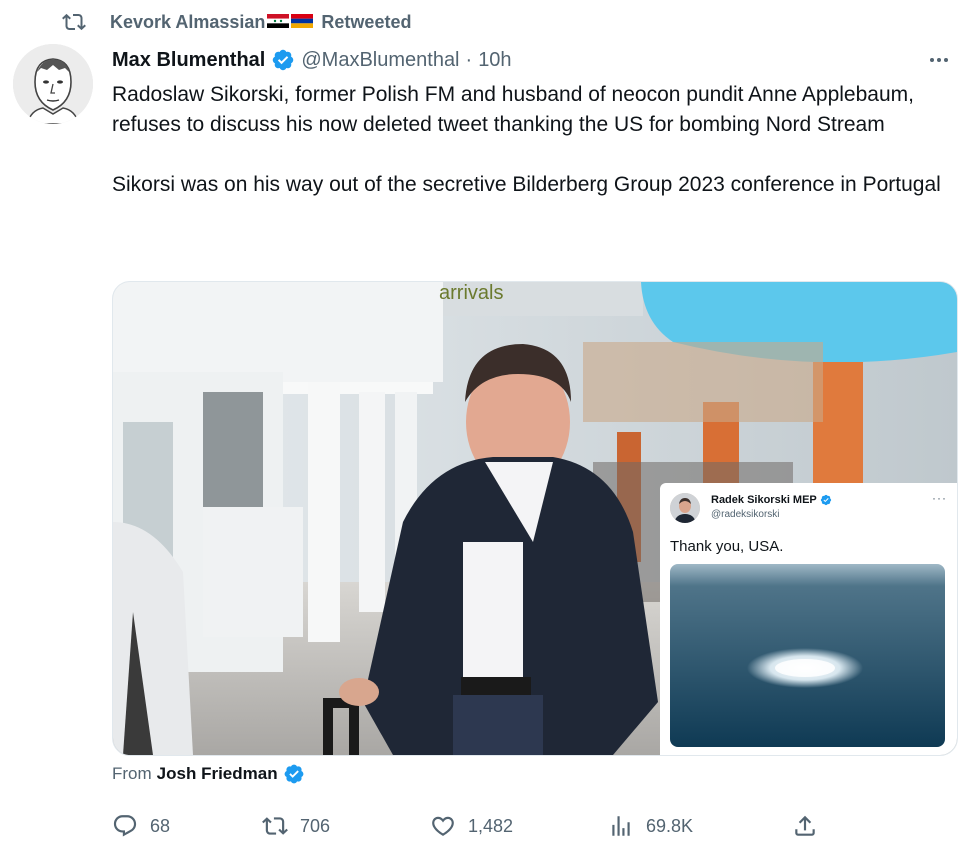 This screenshot has width=971, height=856. Describe the element at coordinates (491, 825) in the screenshot. I see `like-count: 1,482` at that location.